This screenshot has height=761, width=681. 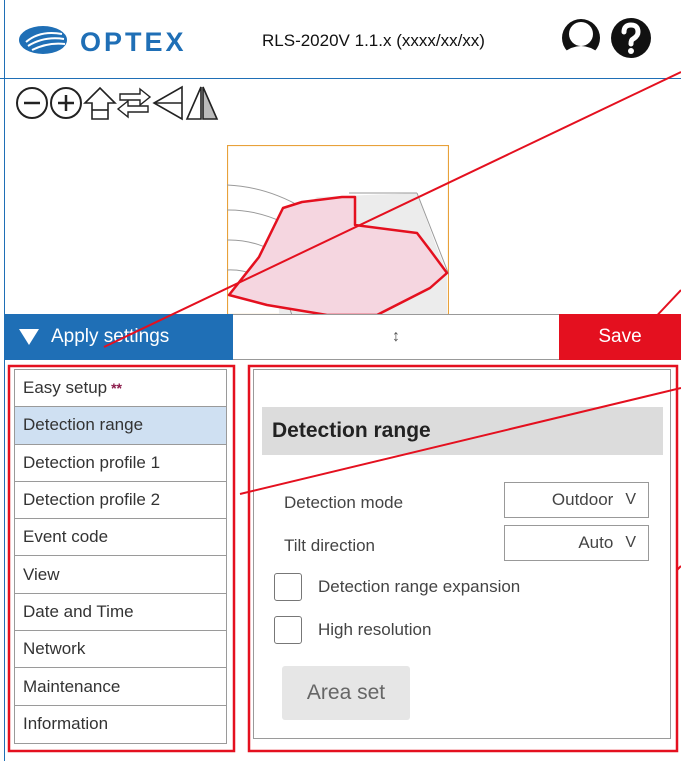 I want to click on menu-item-network: Network, so click(x=120, y=650).